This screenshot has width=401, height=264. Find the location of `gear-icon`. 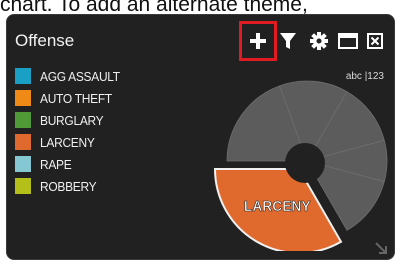

gear-icon is located at coordinates (319, 41).